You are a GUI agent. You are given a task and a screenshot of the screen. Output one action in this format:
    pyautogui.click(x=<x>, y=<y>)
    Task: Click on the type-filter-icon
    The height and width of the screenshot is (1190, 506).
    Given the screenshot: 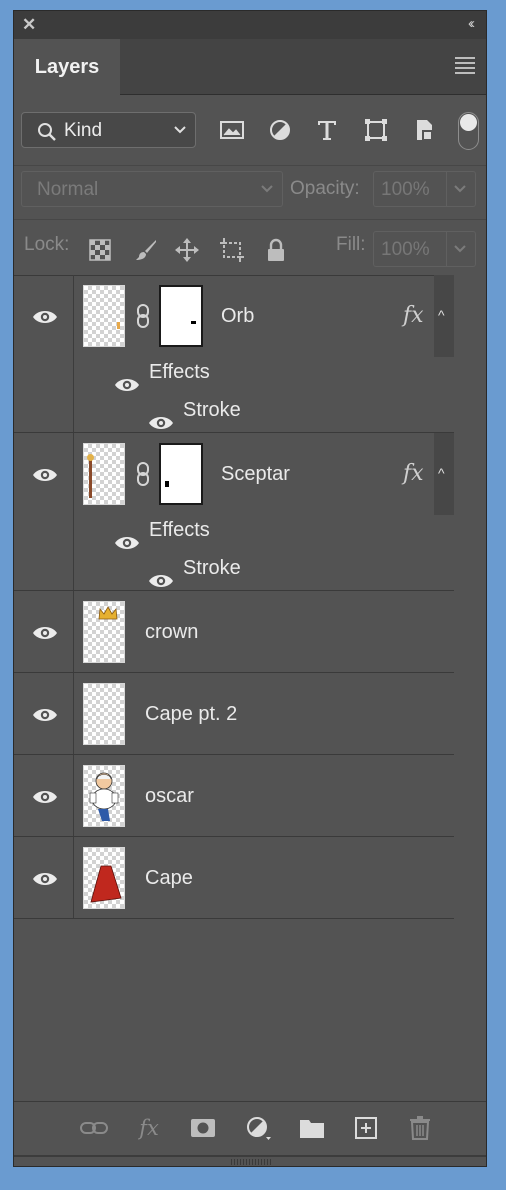 What is the action you would take?
    pyautogui.click(x=327, y=130)
    